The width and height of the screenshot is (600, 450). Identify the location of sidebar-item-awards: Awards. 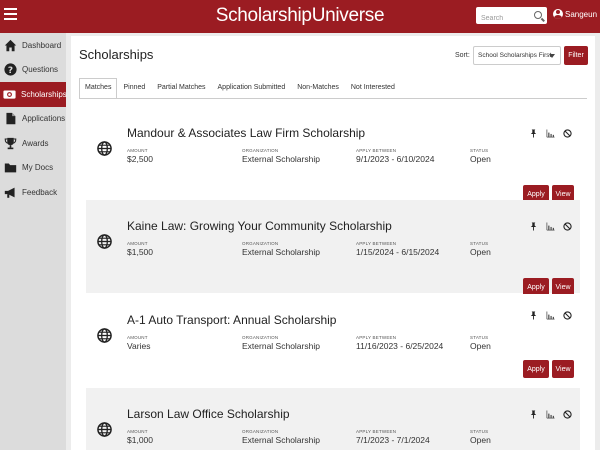
(33, 143).